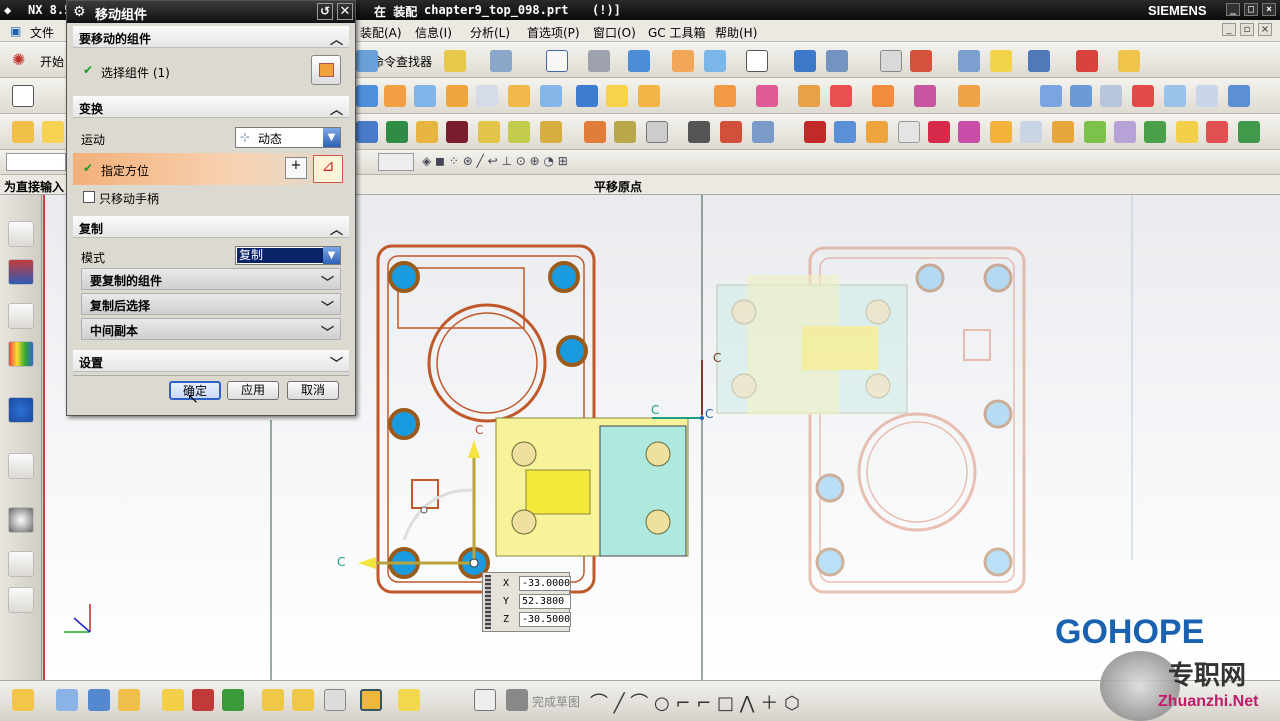 This screenshot has width=1280, height=721. What do you see at coordinates (53, 132) in the screenshot?
I see `sketch-icon` at bounding box center [53, 132].